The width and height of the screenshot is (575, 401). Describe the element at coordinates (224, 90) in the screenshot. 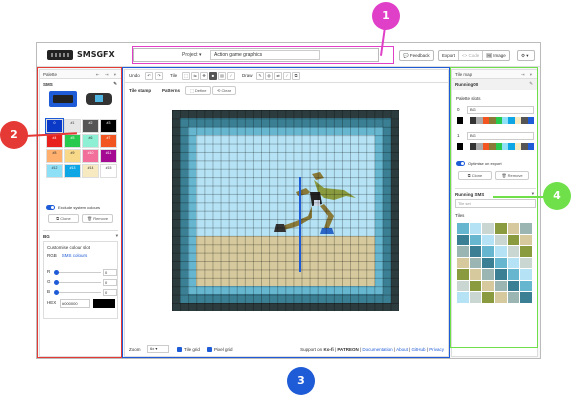

I see `clear-pattern-button: ⟲ Clear` at that location.